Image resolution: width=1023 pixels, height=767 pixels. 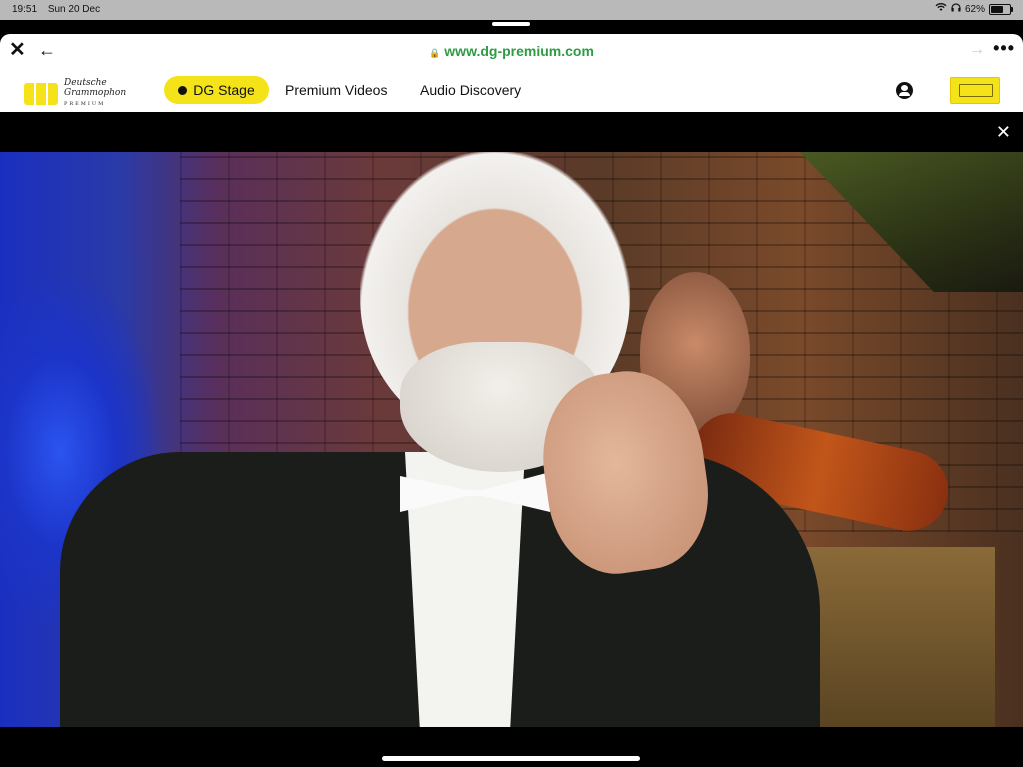 What do you see at coordinates (224, 90) in the screenshot?
I see `nav-item-label: DG Stage` at bounding box center [224, 90].